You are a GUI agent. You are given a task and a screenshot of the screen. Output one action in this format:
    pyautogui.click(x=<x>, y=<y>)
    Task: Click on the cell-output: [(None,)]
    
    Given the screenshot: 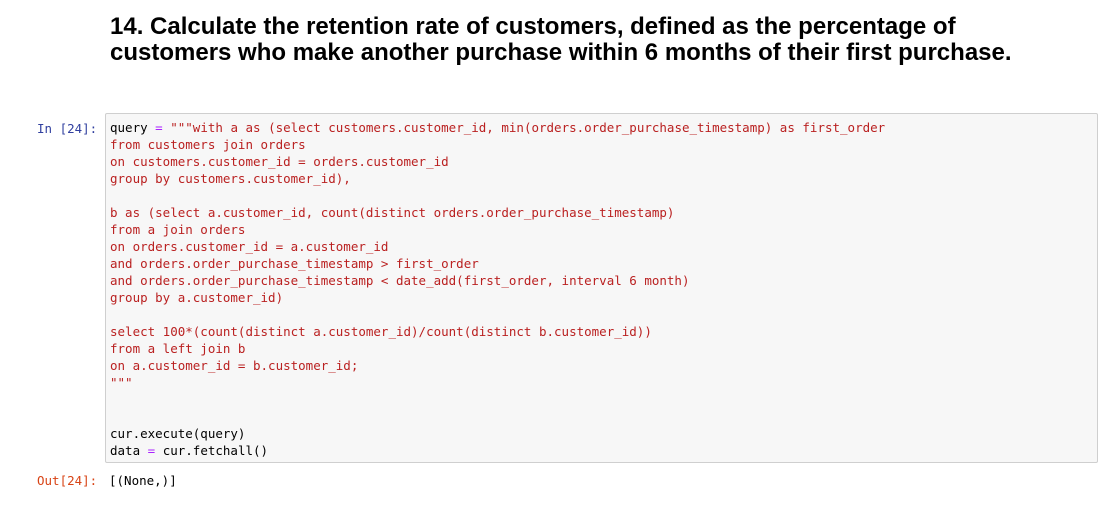 What is the action you would take?
    pyautogui.click(x=143, y=480)
    